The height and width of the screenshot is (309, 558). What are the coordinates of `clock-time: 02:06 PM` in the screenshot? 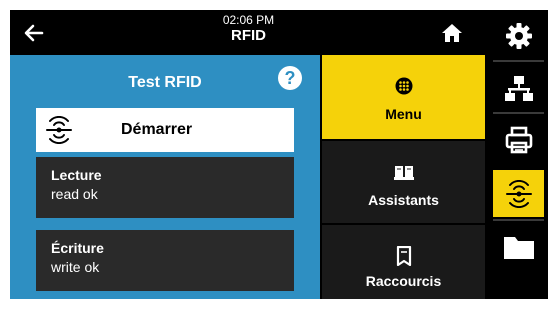 It's located at (248, 20).